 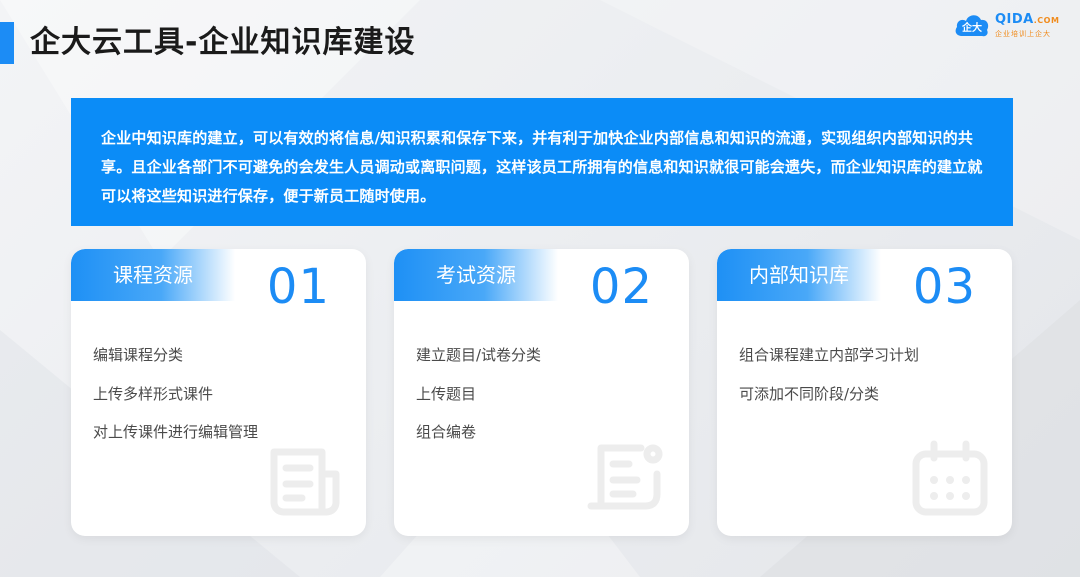 I want to click on card-course-resources: 课程资源 01 编辑课程分类 上传多样形式课件 对上传课件进行编辑管理, so click(x=218, y=392).